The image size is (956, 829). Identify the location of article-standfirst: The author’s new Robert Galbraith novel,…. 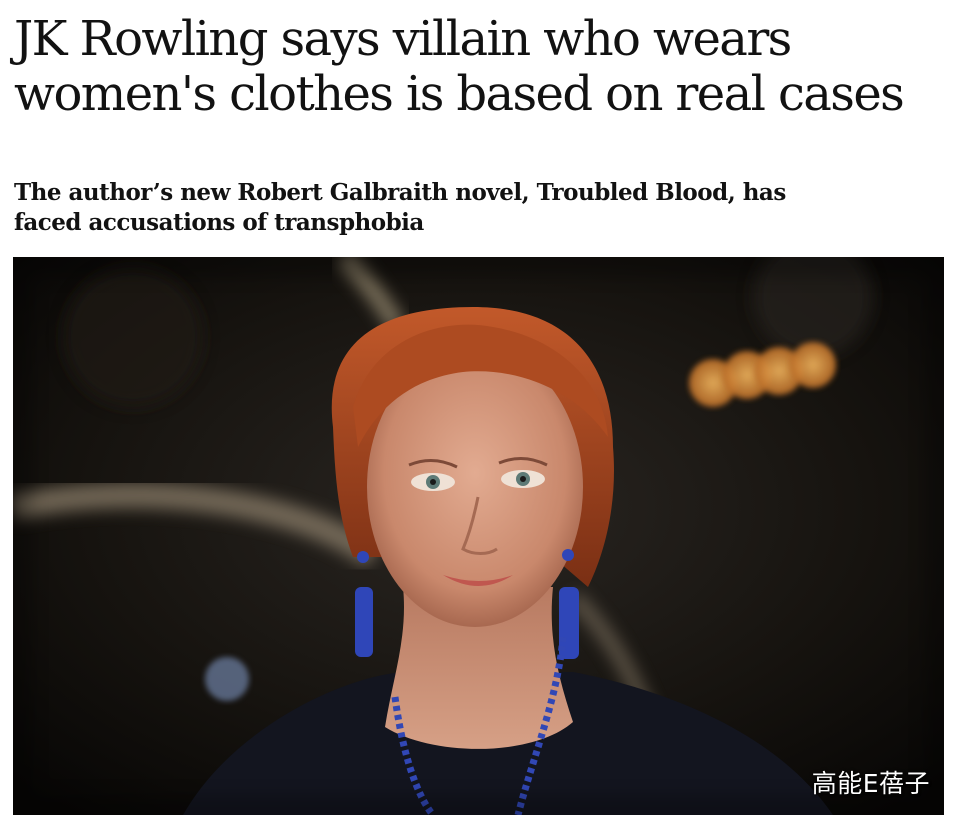
(400, 207).